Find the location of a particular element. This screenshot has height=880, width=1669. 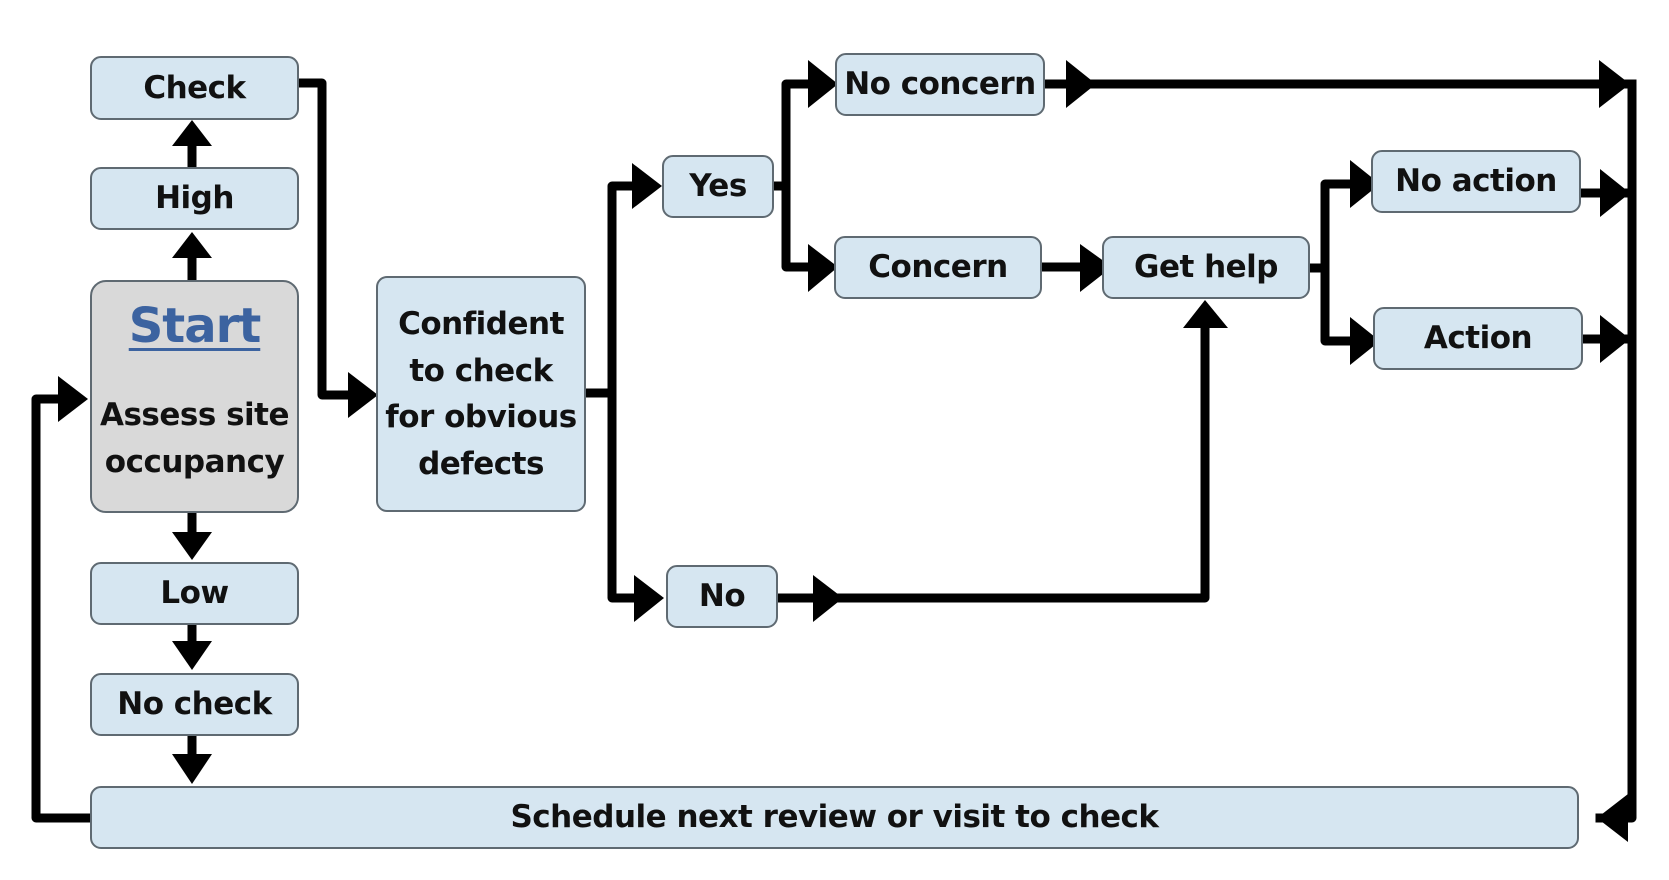

edge-no-gethelp is located at coordinates (990, 459).